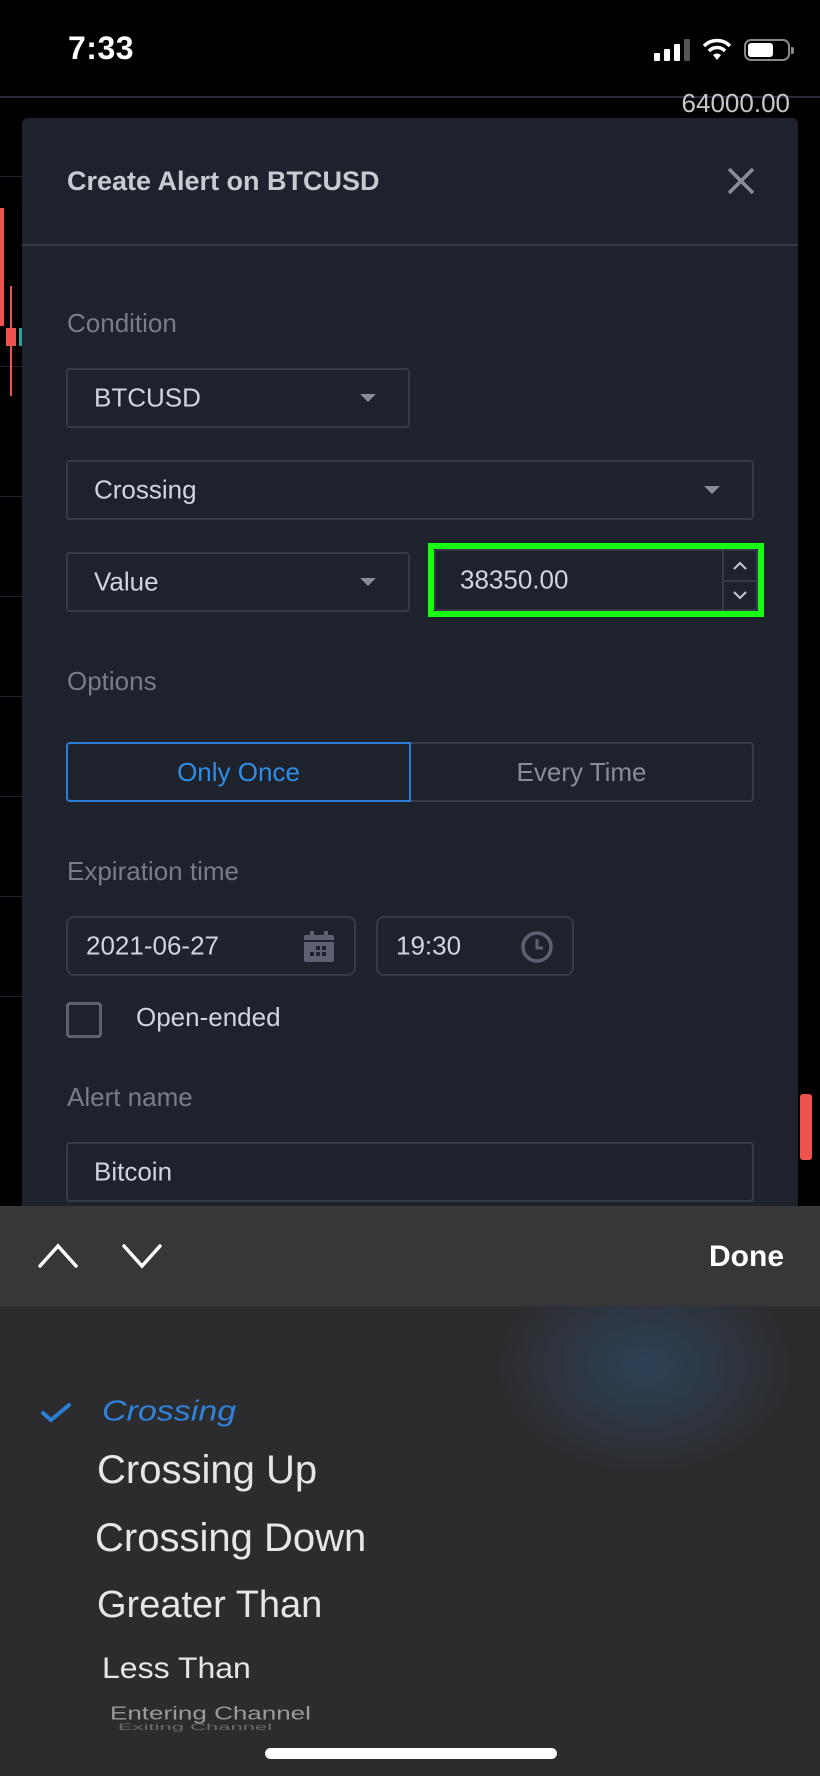 The height and width of the screenshot is (1776, 820). I want to click on alert-name-input: Bitcoin, so click(410, 1172).